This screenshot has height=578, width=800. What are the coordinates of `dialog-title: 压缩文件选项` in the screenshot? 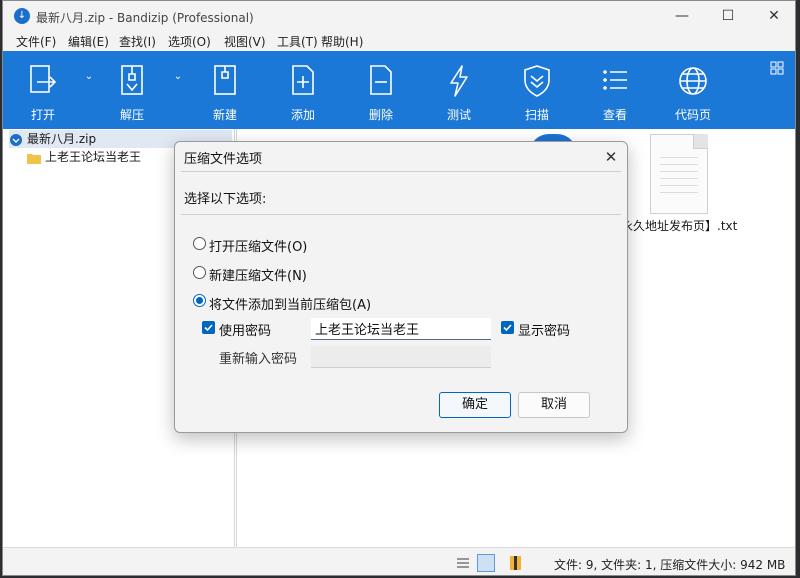 It's located at (223, 159).